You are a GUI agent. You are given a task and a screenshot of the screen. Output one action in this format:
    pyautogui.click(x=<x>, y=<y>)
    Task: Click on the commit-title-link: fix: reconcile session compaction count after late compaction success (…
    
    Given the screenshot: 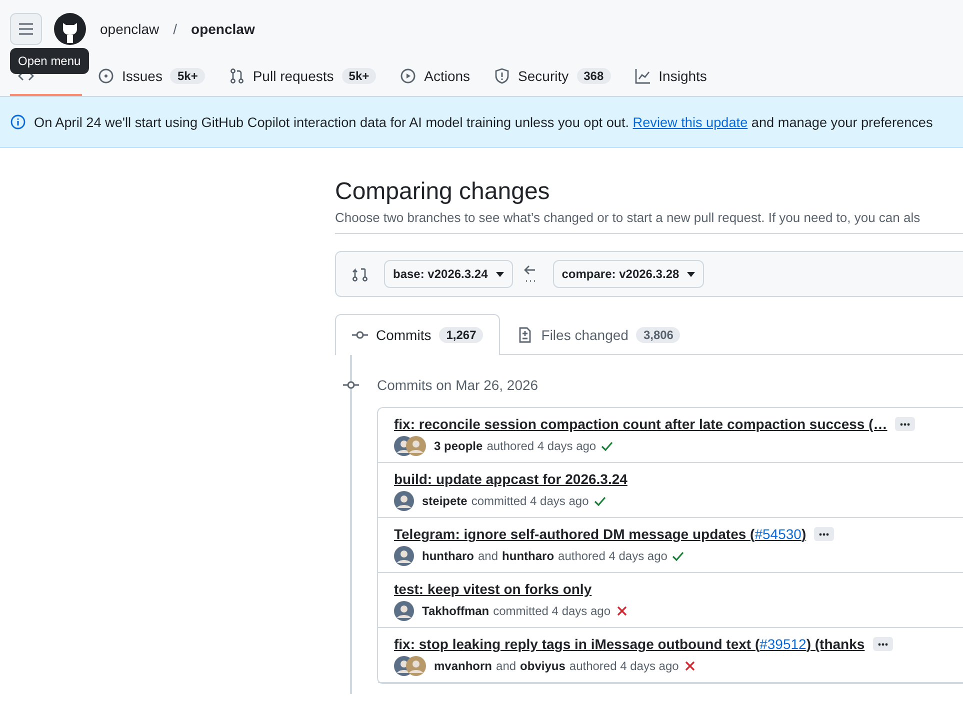 What is the action you would take?
    pyautogui.click(x=641, y=424)
    